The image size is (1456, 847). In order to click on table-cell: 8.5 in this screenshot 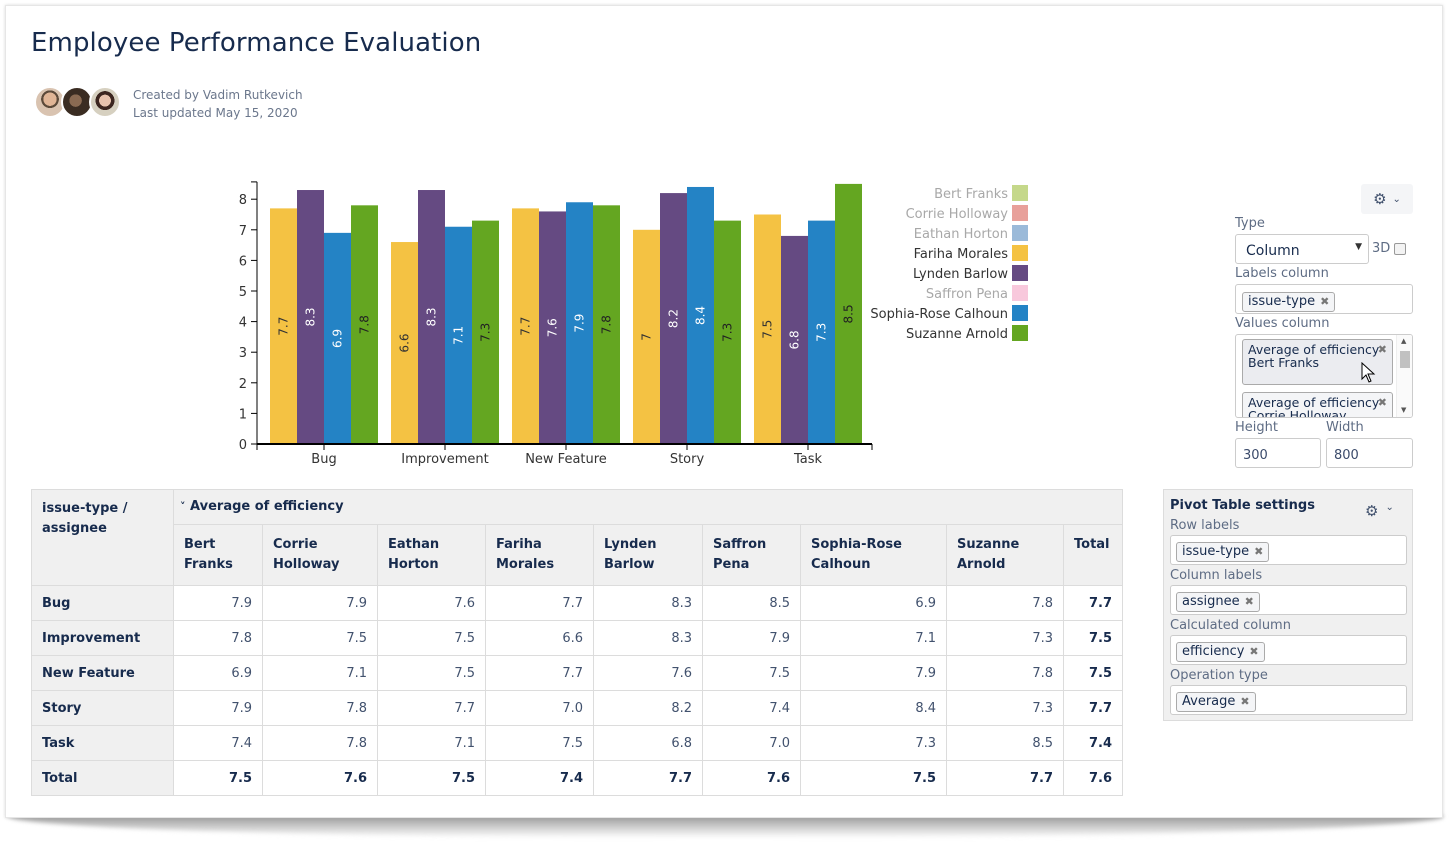, I will do `click(751, 603)`.